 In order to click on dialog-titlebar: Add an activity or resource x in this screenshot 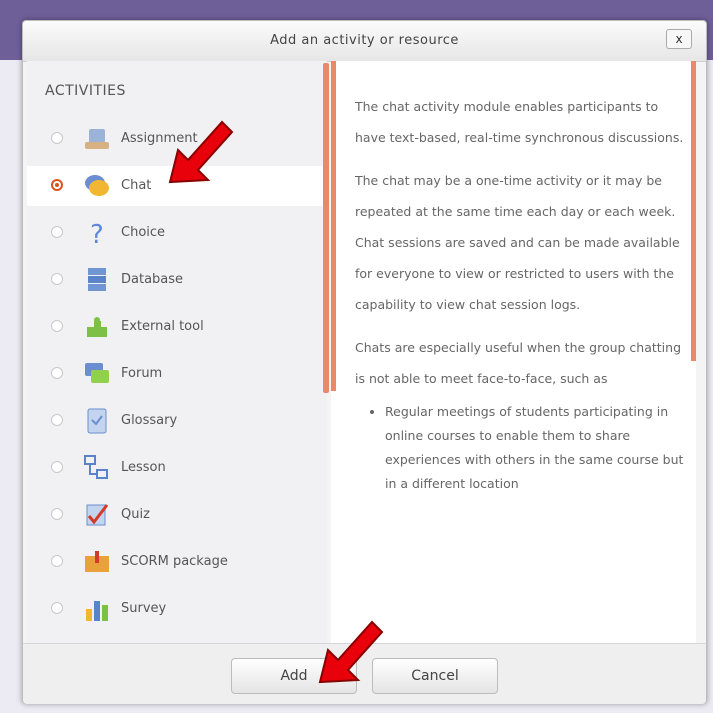, I will do `click(364, 41)`.